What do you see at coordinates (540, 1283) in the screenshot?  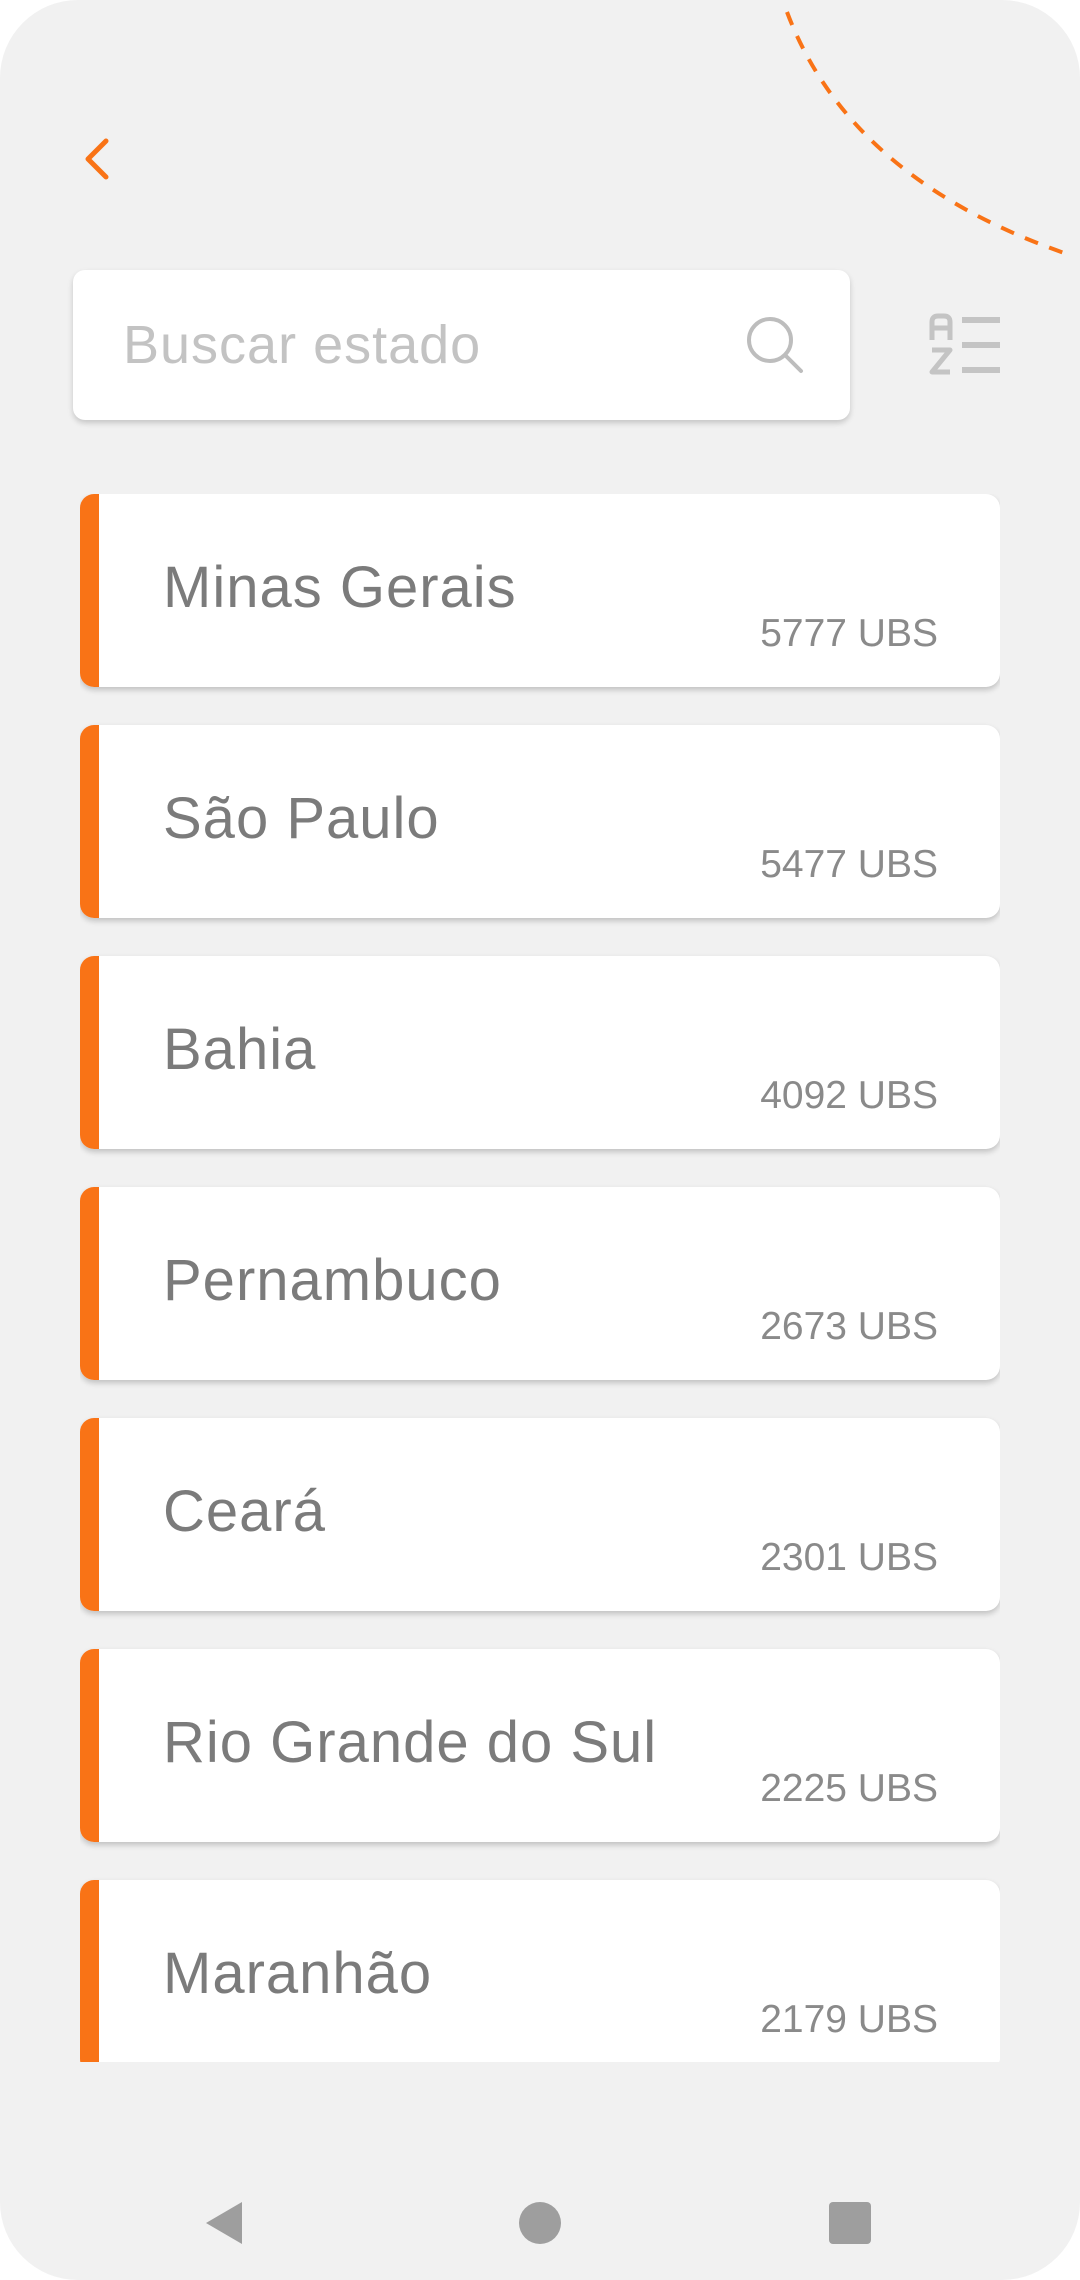 I see `state-card-pernambuco: Pernambuco 2673 UBS` at bounding box center [540, 1283].